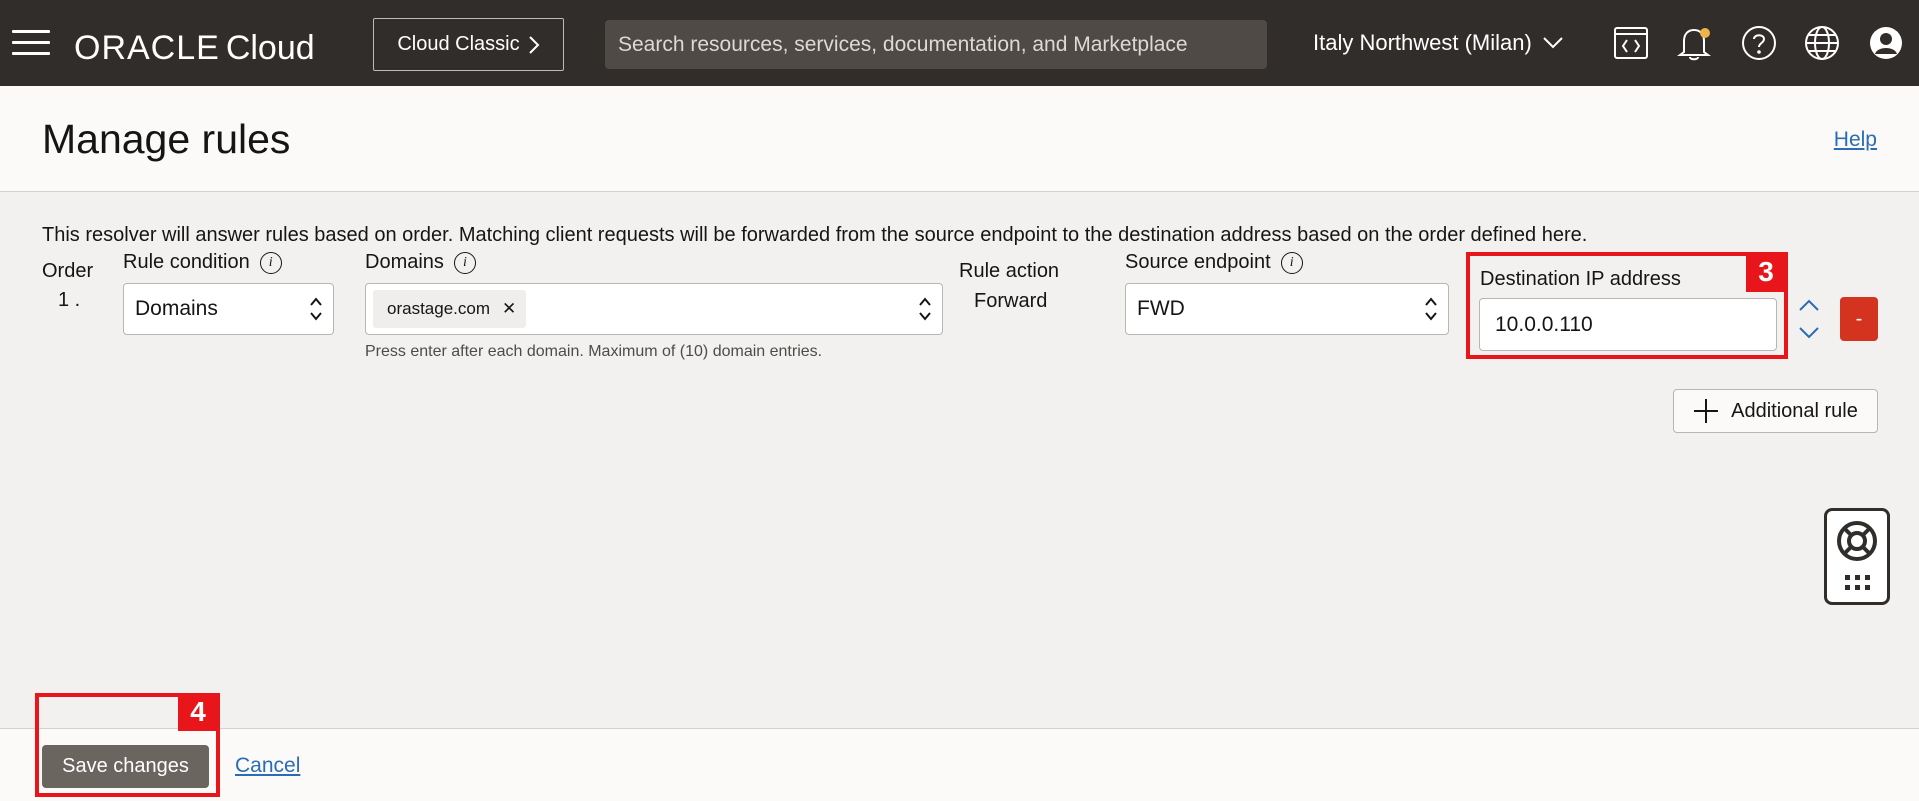 The image size is (1919, 801). I want to click on source-endpoint-label-text: Source endpoint, so click(1198, 262).